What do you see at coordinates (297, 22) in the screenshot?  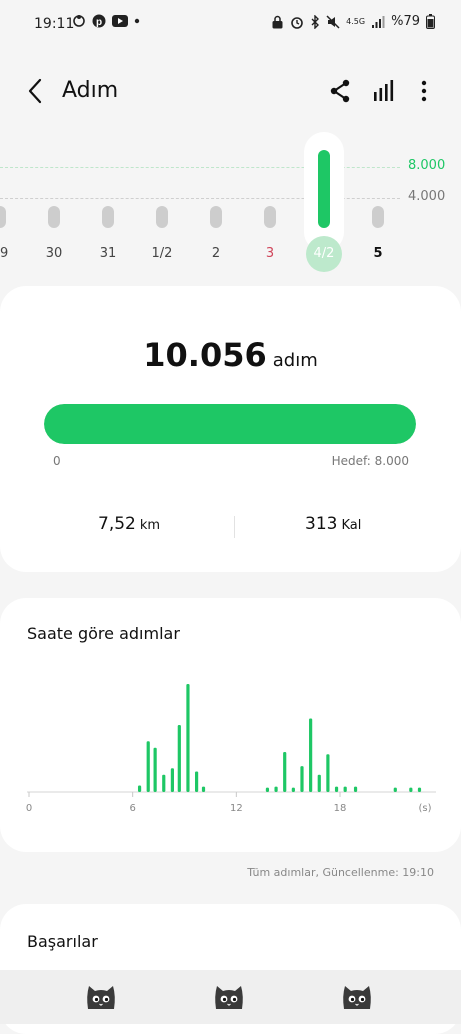 I see `alarm-icon` at bounding box center [297, 22].